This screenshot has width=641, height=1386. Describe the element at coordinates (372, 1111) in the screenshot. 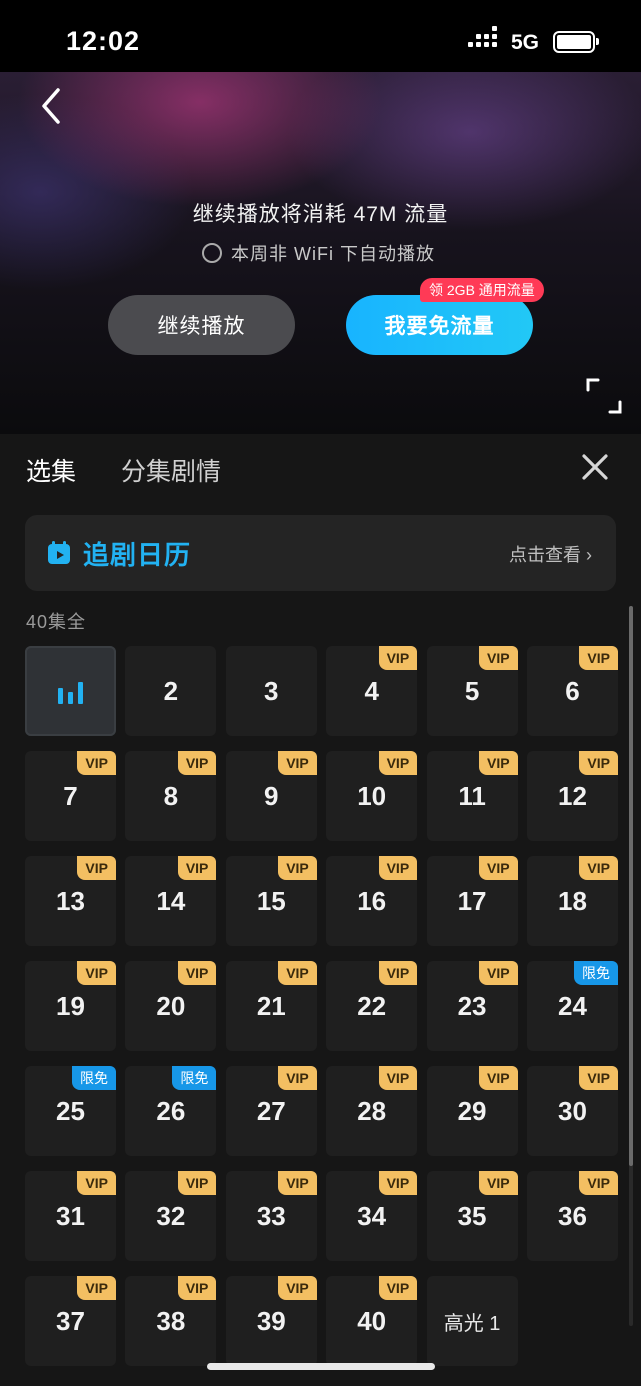

I see `episode-tile: 28 VIP` at that location.